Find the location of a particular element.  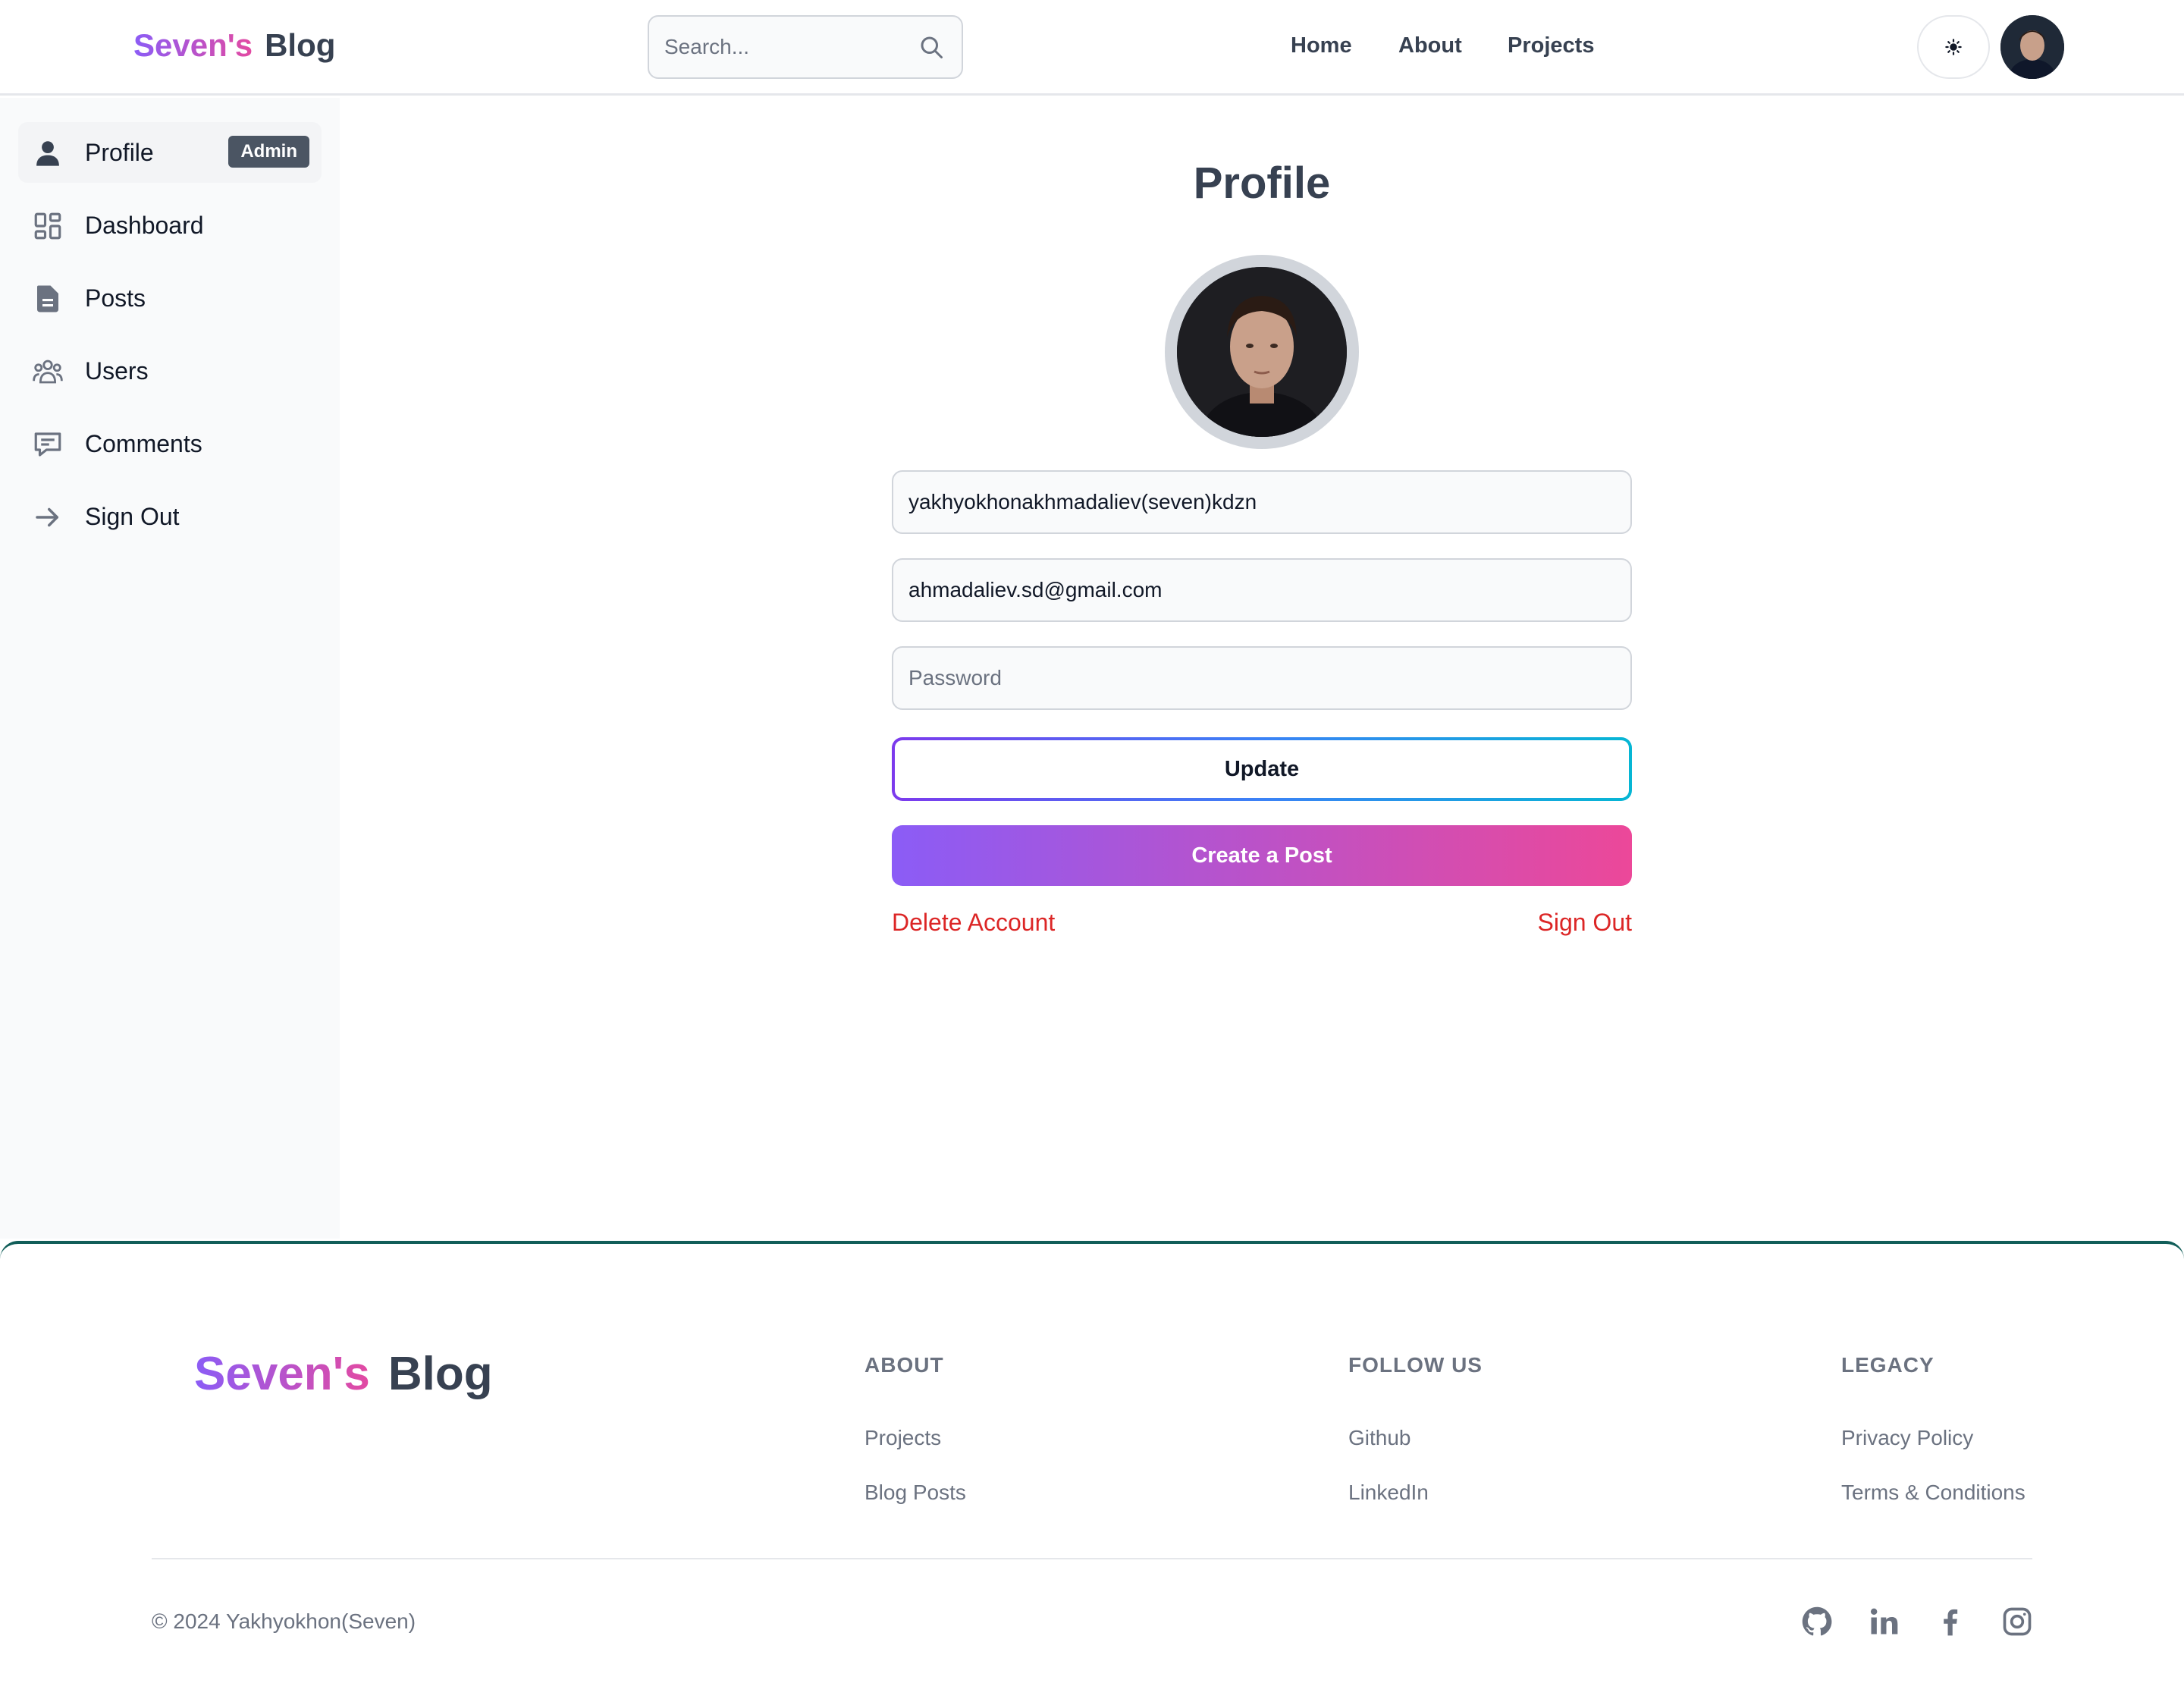

chat-icon is located at coordinates (47, 444).